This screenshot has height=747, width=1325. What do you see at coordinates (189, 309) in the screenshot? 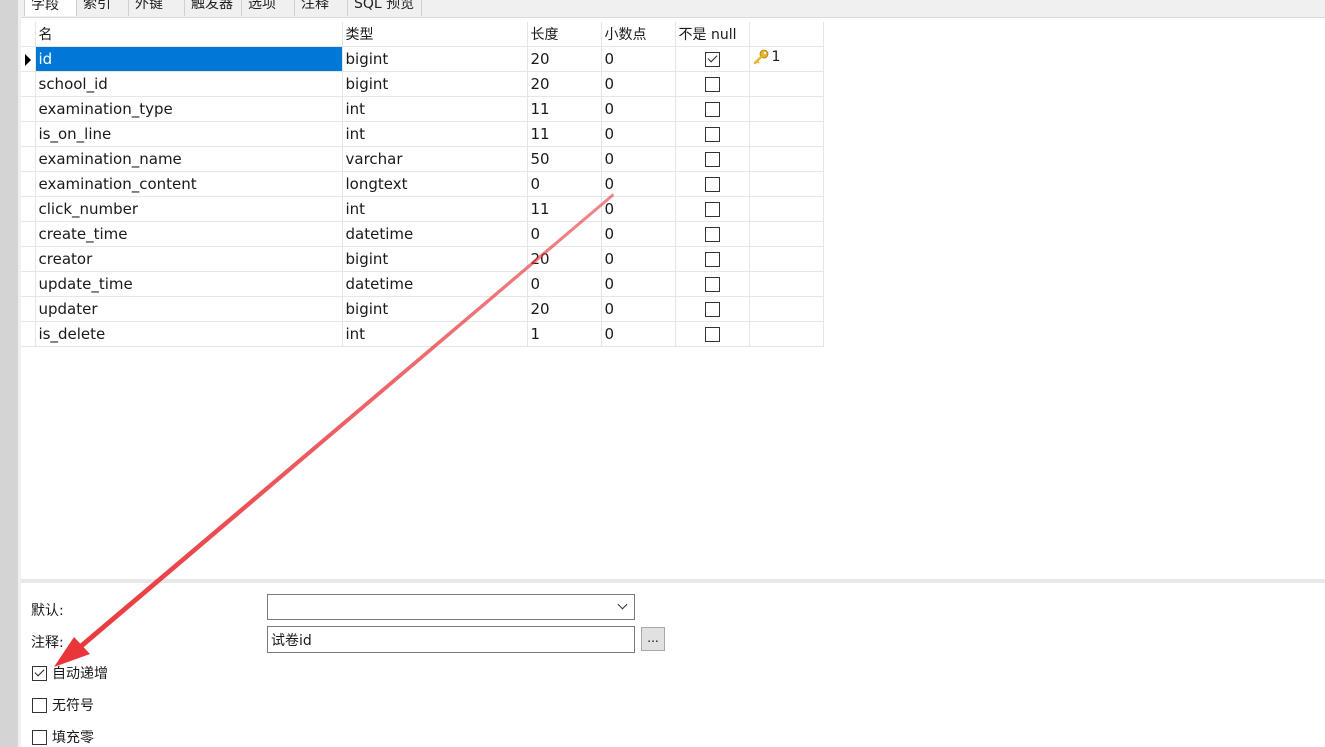
I see `field-name-cell: updater` at bounding box center [189, 309].